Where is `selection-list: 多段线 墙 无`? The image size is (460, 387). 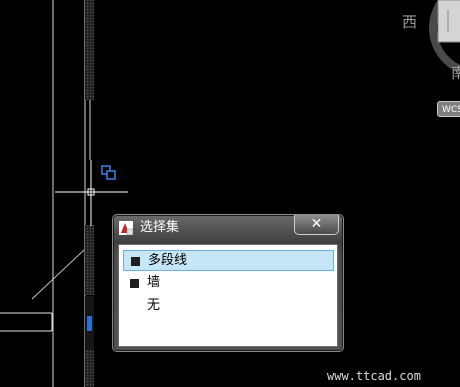 selection-list: 多段线 墙 无 is located at coordinates (228, 295).